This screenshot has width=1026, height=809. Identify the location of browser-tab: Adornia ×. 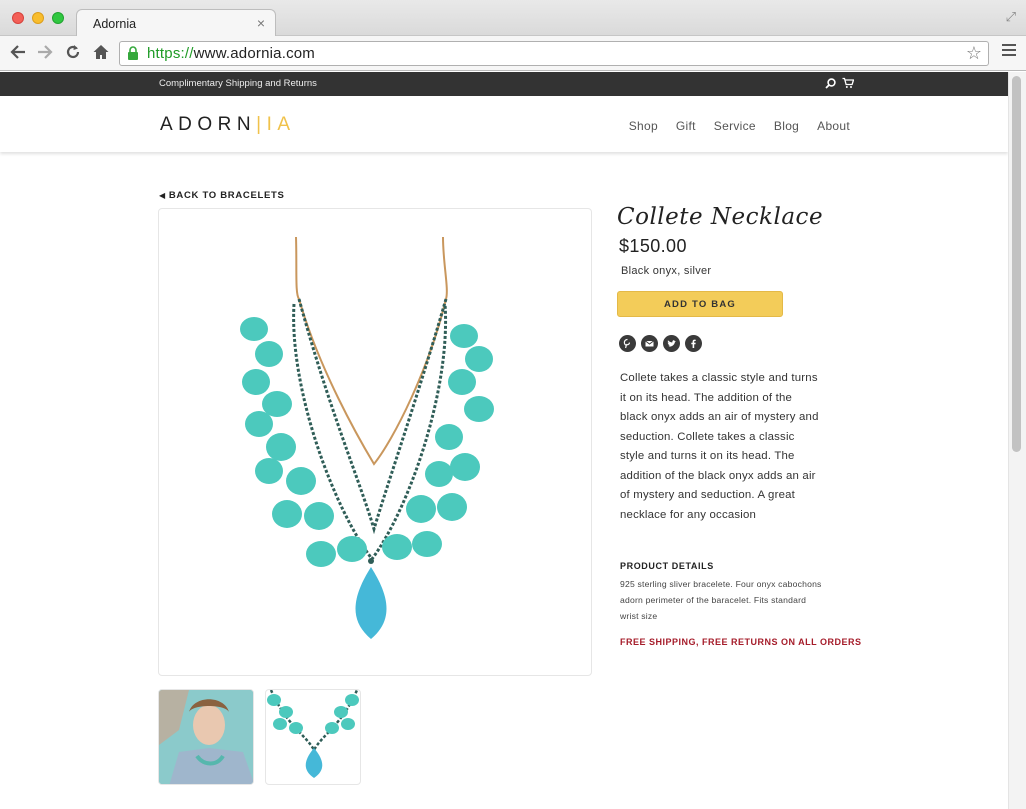
(176, 23).